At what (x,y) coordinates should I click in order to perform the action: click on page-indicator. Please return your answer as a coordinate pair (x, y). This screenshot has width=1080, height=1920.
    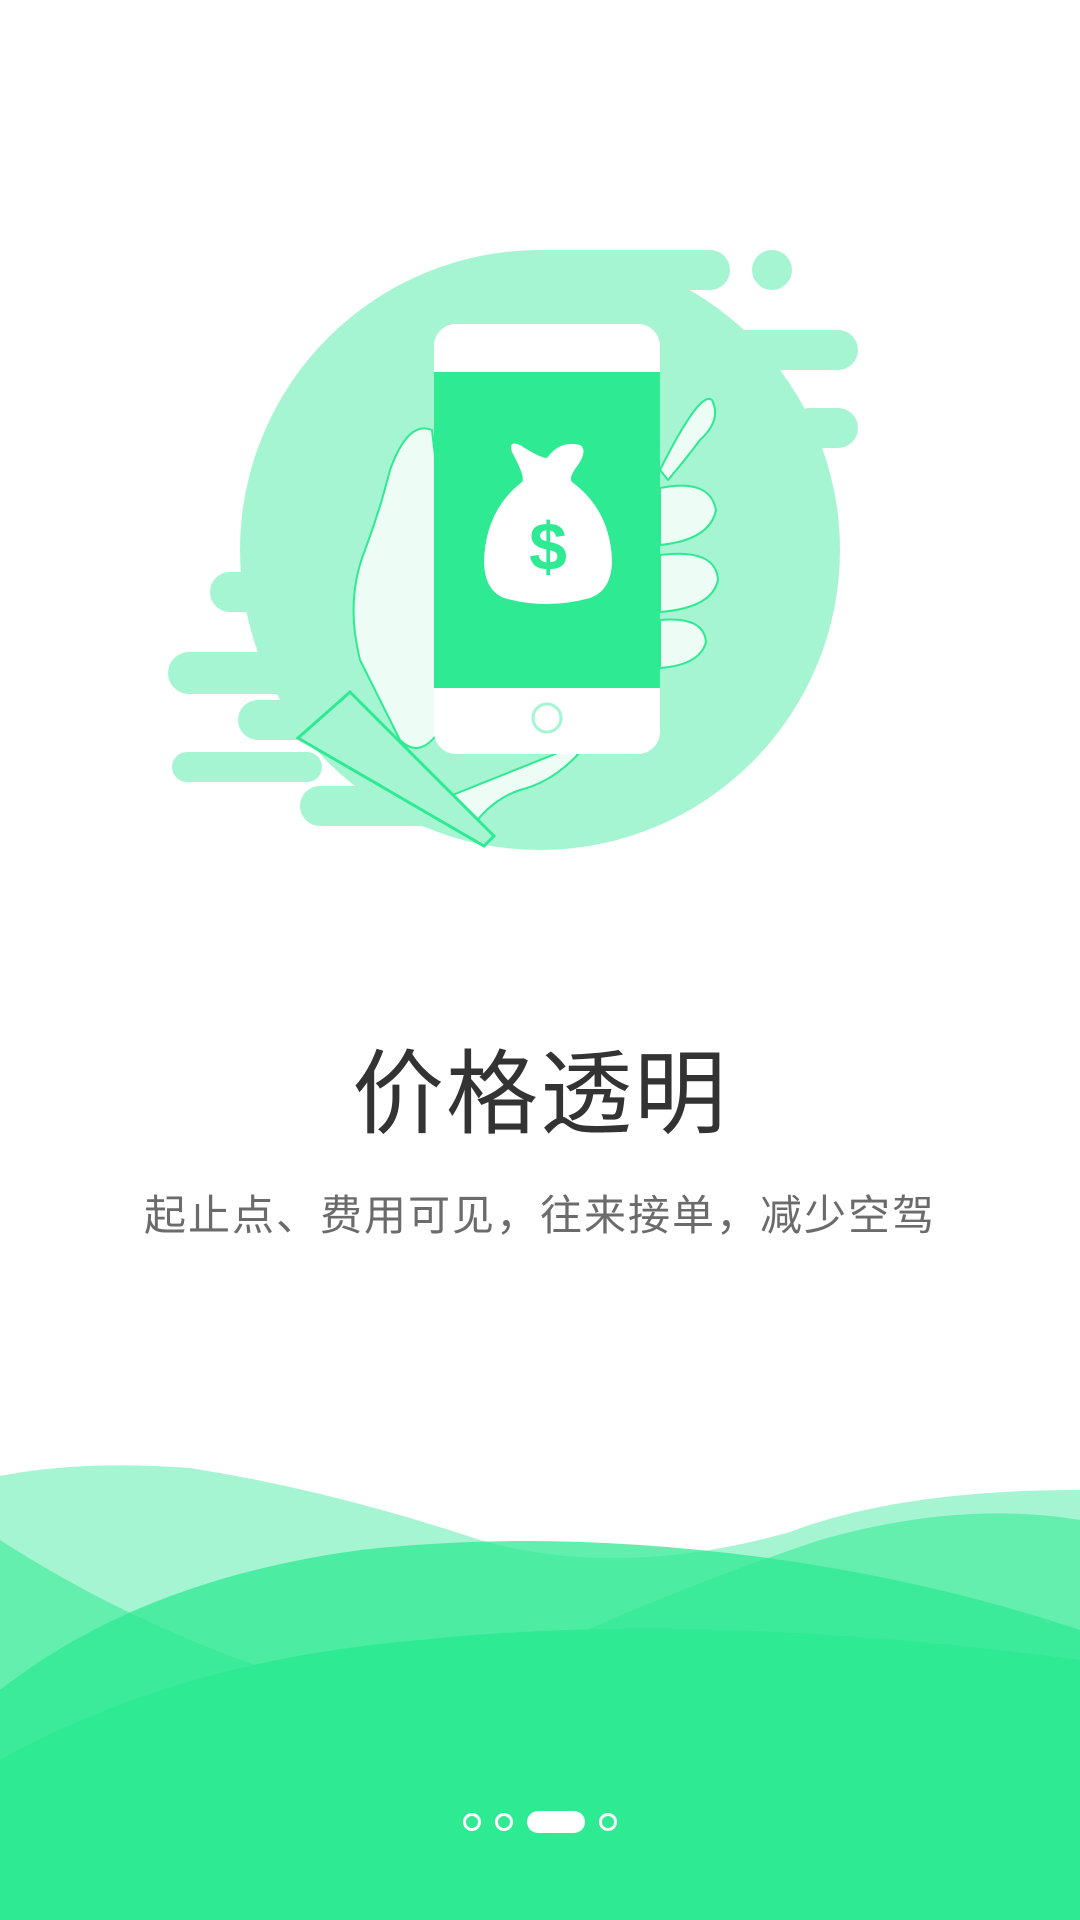
    Looking at the image, I should click on (540, 1822).